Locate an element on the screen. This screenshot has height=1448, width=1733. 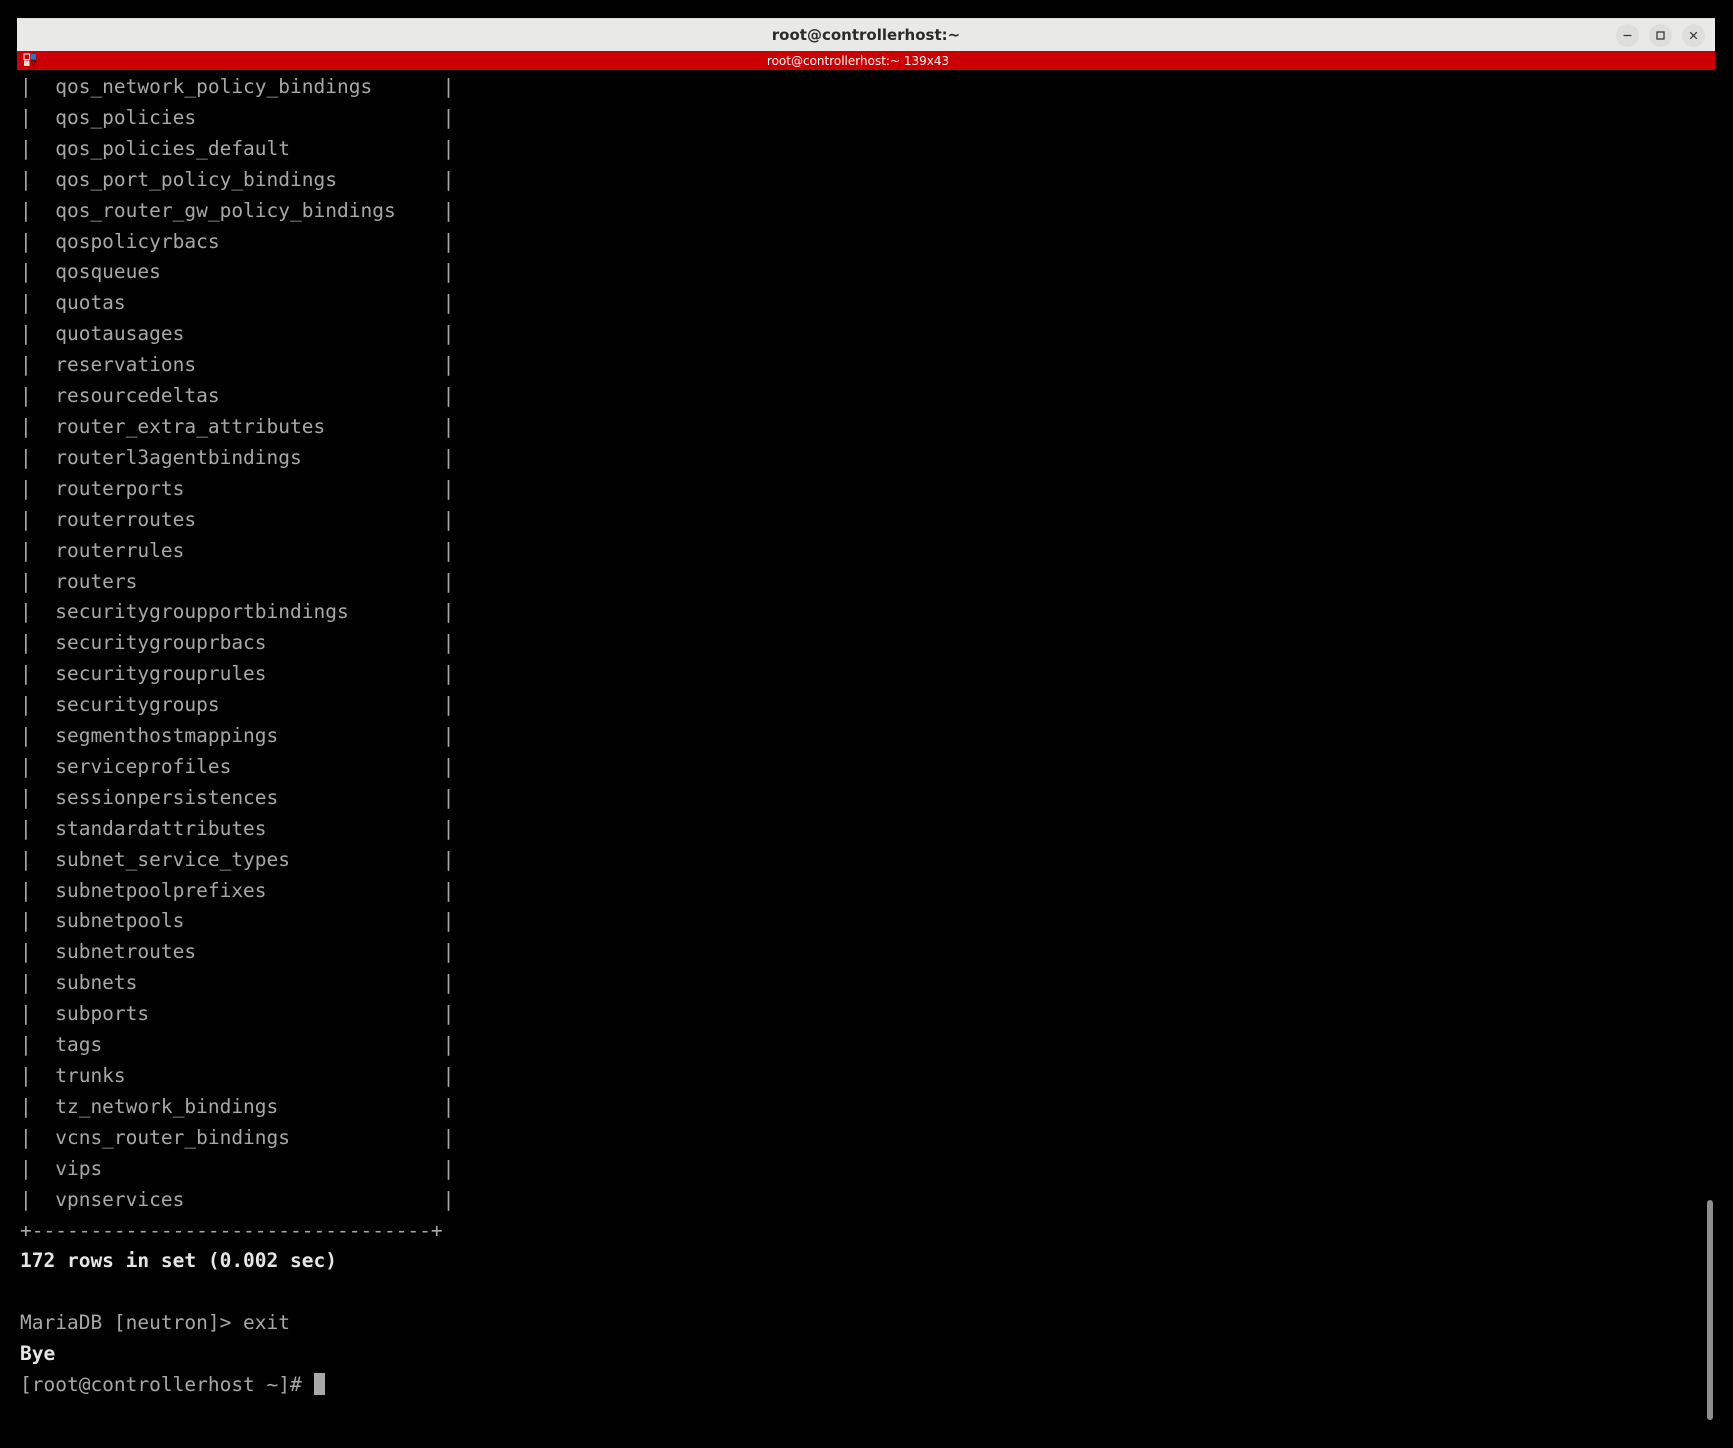
terminal-bold-text: 172 rows in set (0.002 sec) is located at coordinates (178, 1261).